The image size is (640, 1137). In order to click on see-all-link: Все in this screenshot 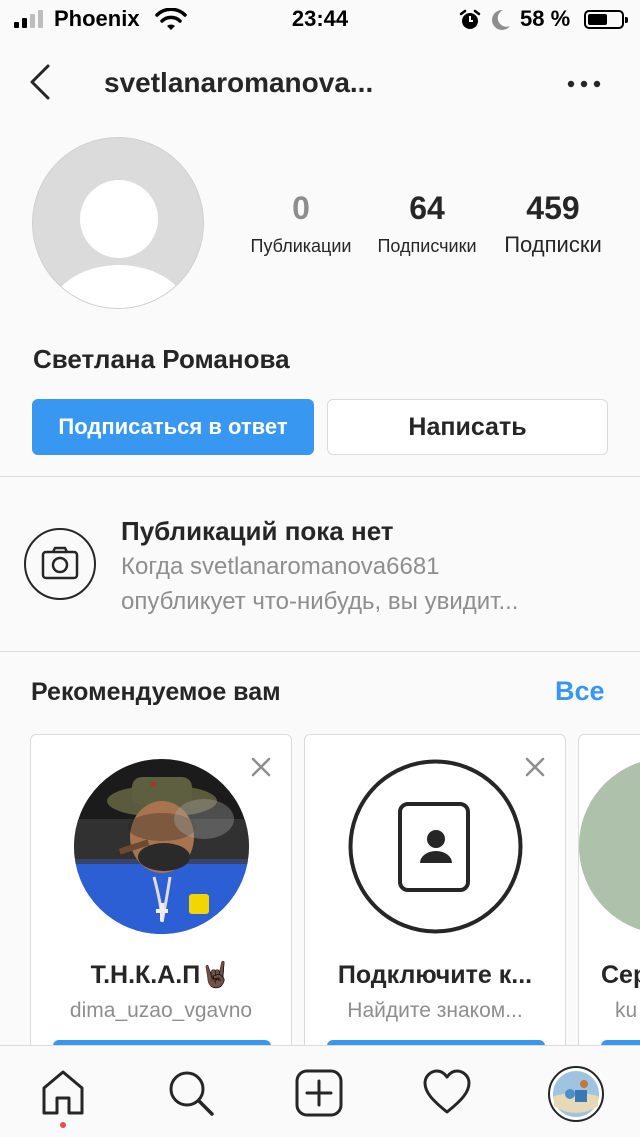, I will do `click(580, 691)`.